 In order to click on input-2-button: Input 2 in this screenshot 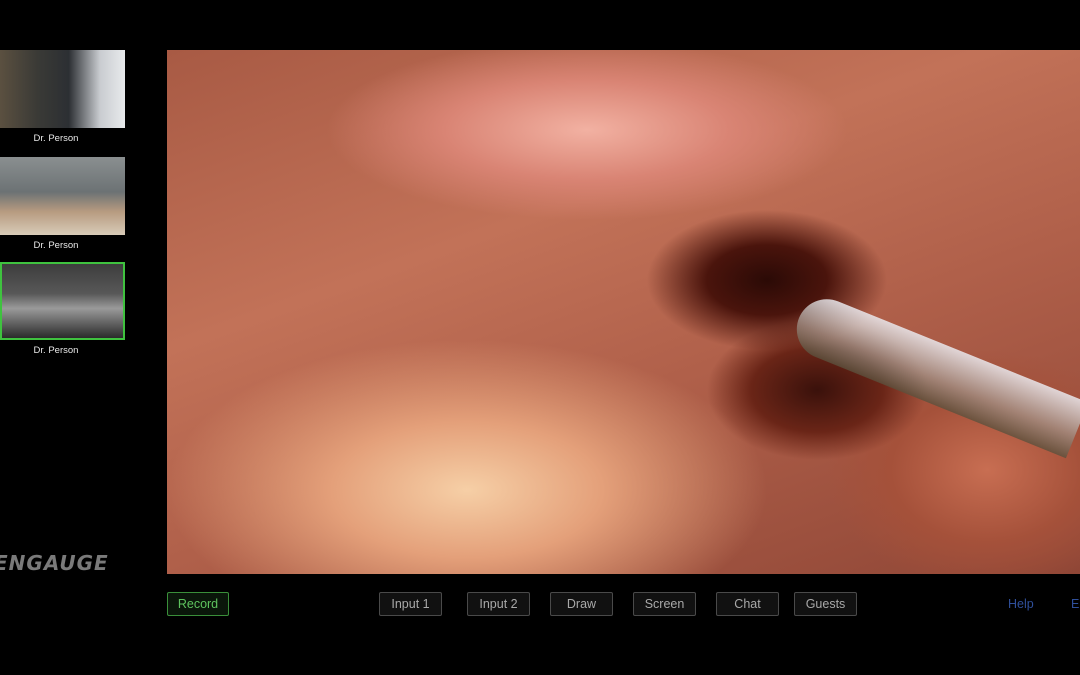, I will do `click(498, 604)`.